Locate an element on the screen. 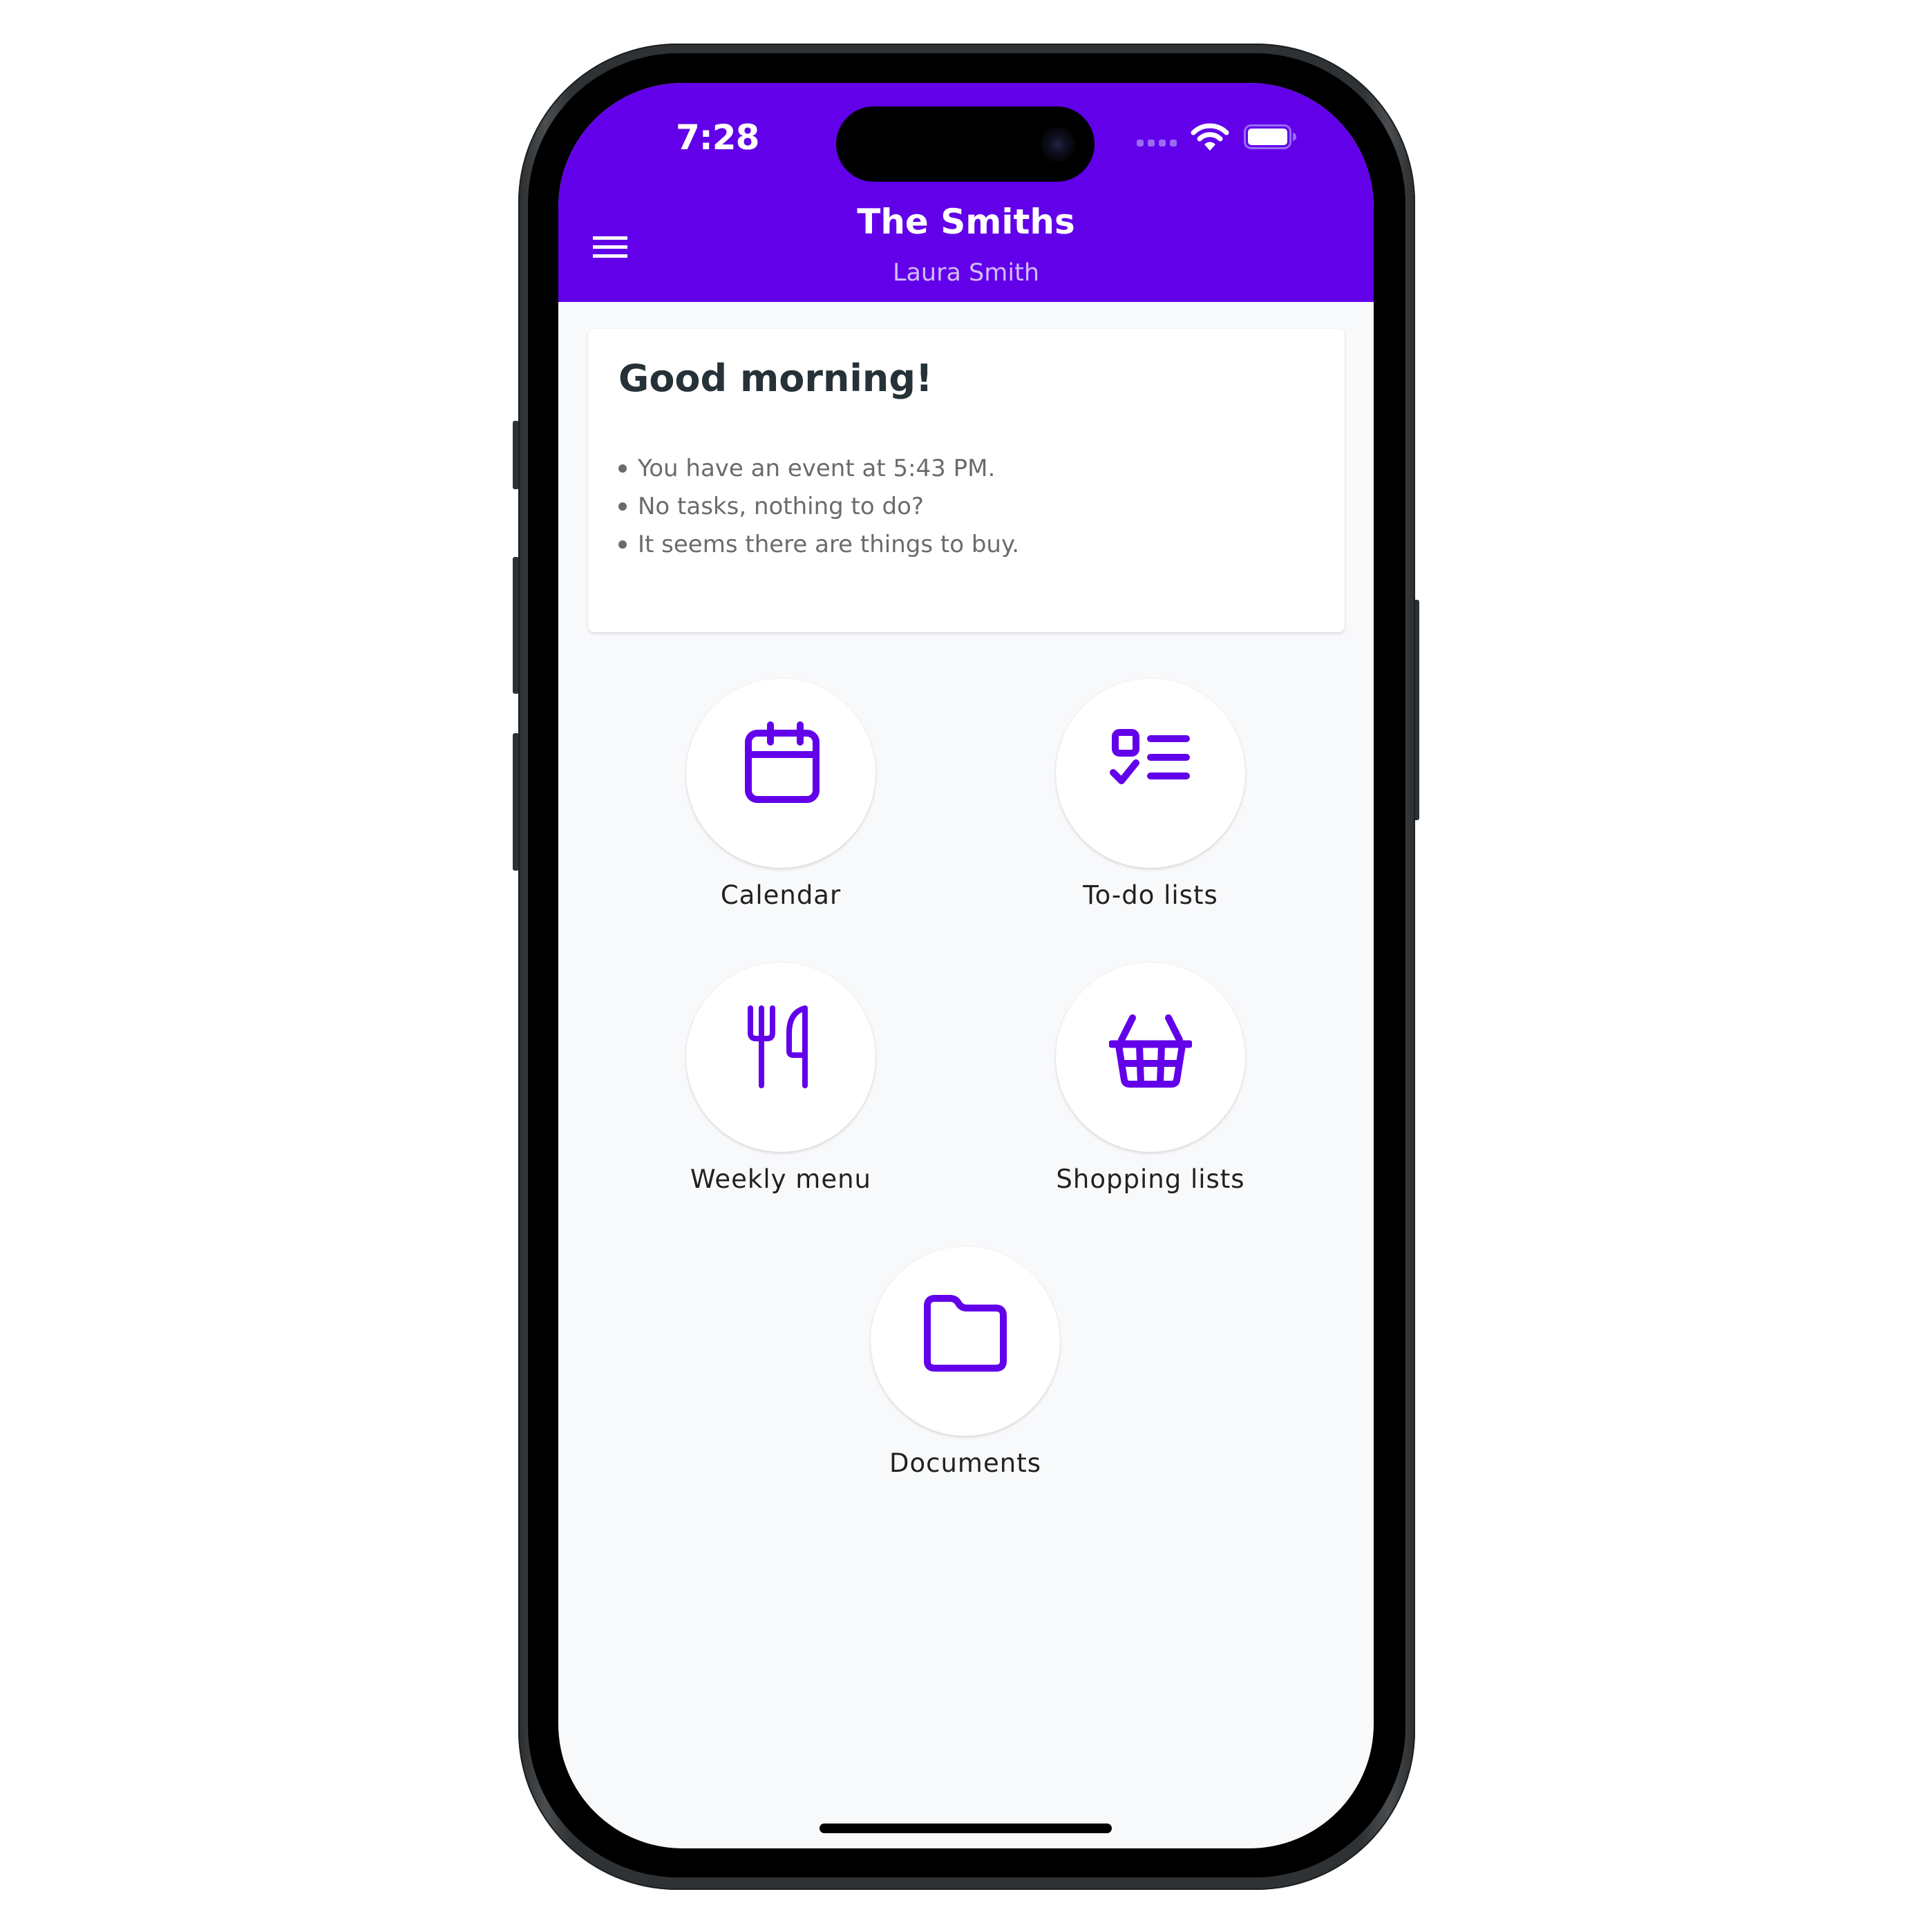 The width and height of the screenshot is (1932, 1932). cellular-signal-icon is located at coordinates (1157, 143).